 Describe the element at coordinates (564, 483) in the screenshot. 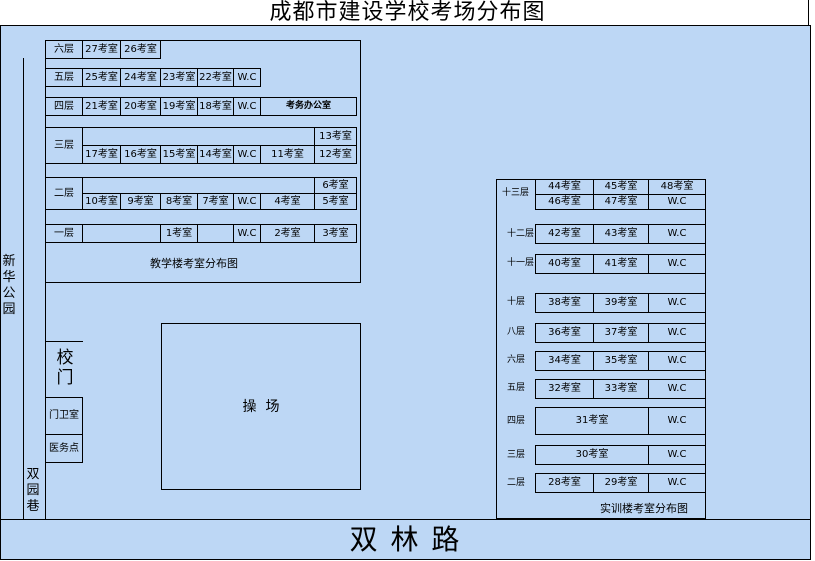

I see `exam-room: 28考室` at that location.